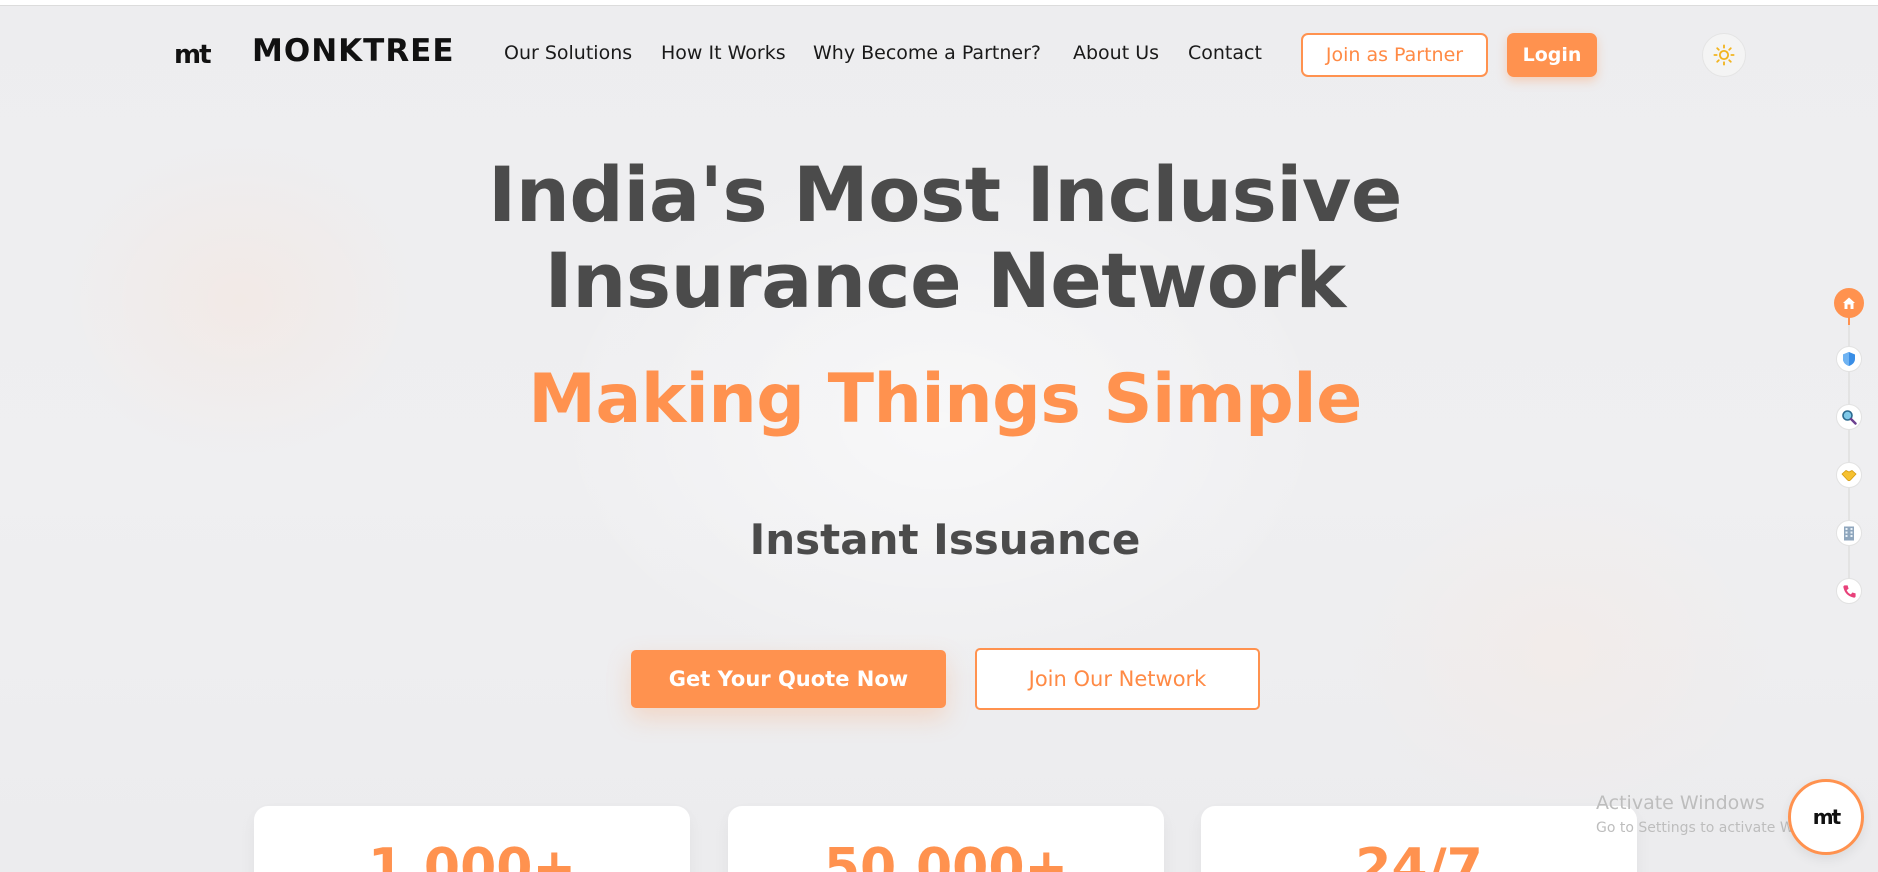  I want to click on sun-icon, so click(1724, 55).